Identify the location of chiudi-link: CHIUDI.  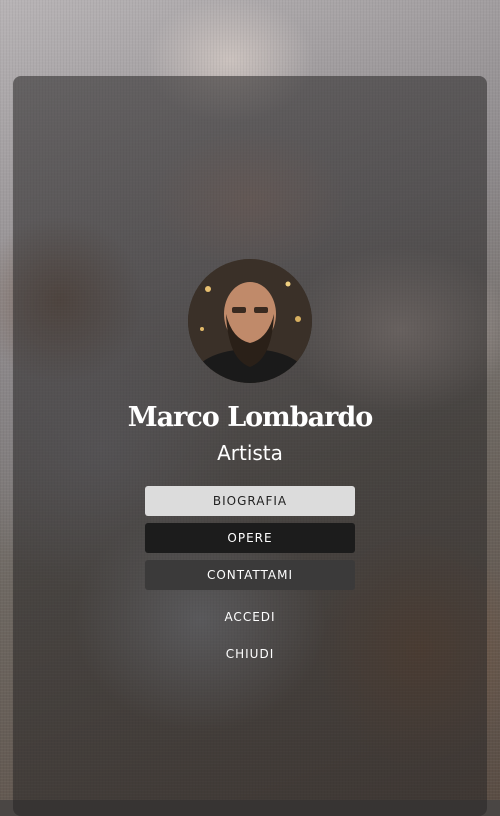
(250, 654).